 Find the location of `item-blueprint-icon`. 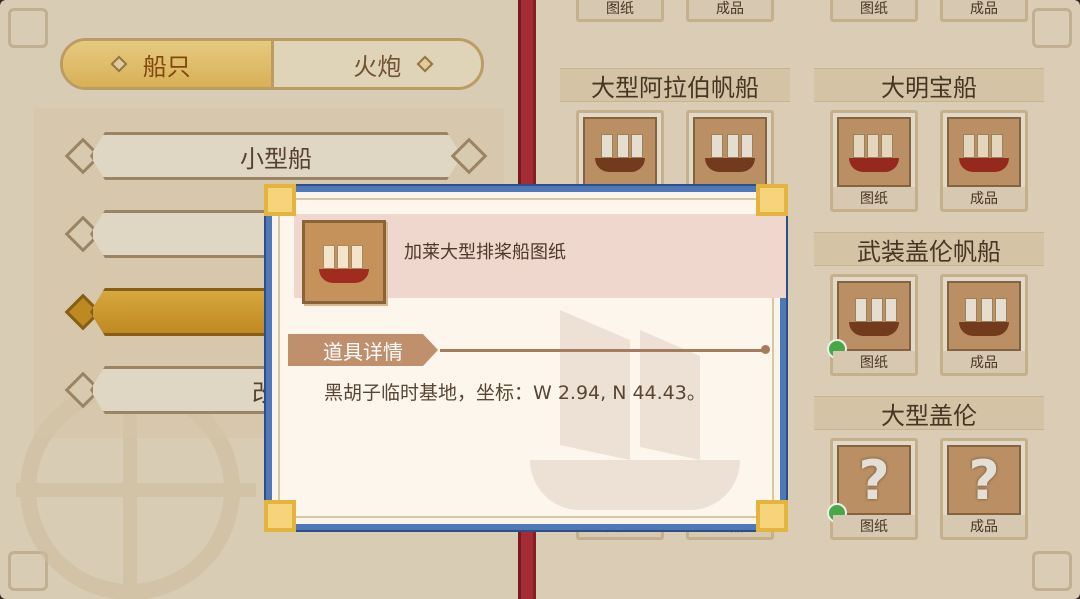

item-blueprint-icon is located at coordinates (344, 262).